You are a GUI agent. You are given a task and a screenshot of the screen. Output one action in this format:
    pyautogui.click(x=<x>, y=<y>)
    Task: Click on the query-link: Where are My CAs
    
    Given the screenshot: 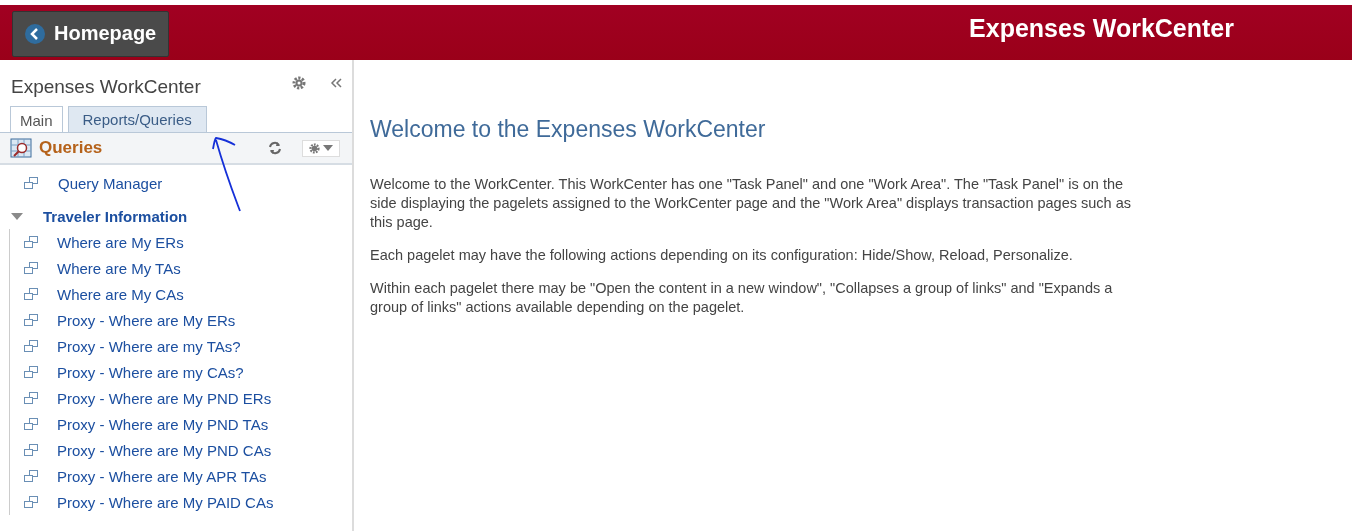 What is the action you would take?
    pyautogui.click(x=120, y=294)
    